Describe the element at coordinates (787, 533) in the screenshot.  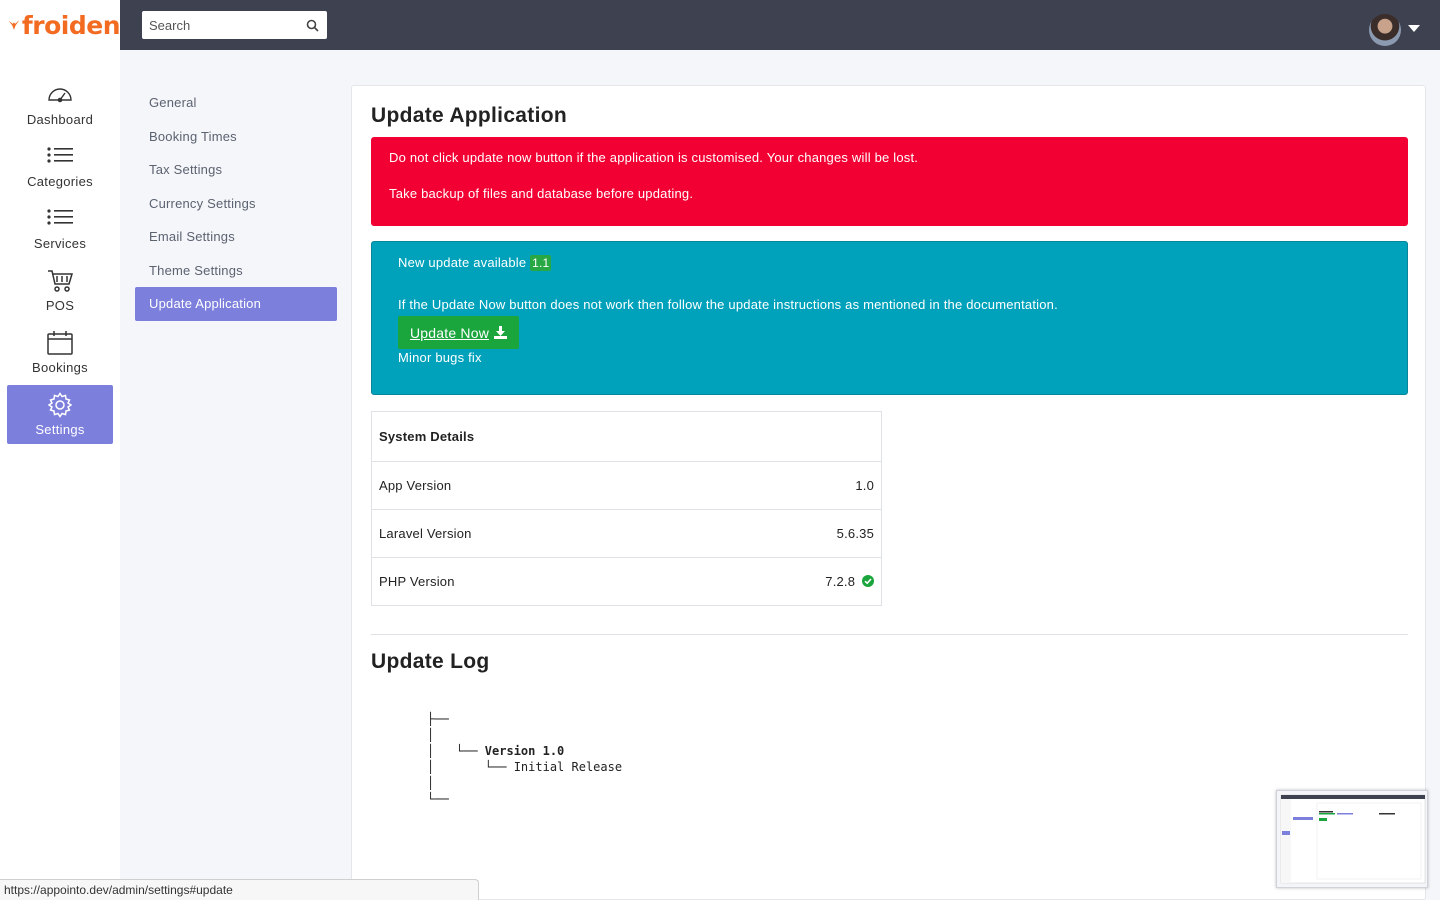
I see `row-value: 5.6.35` at that location.